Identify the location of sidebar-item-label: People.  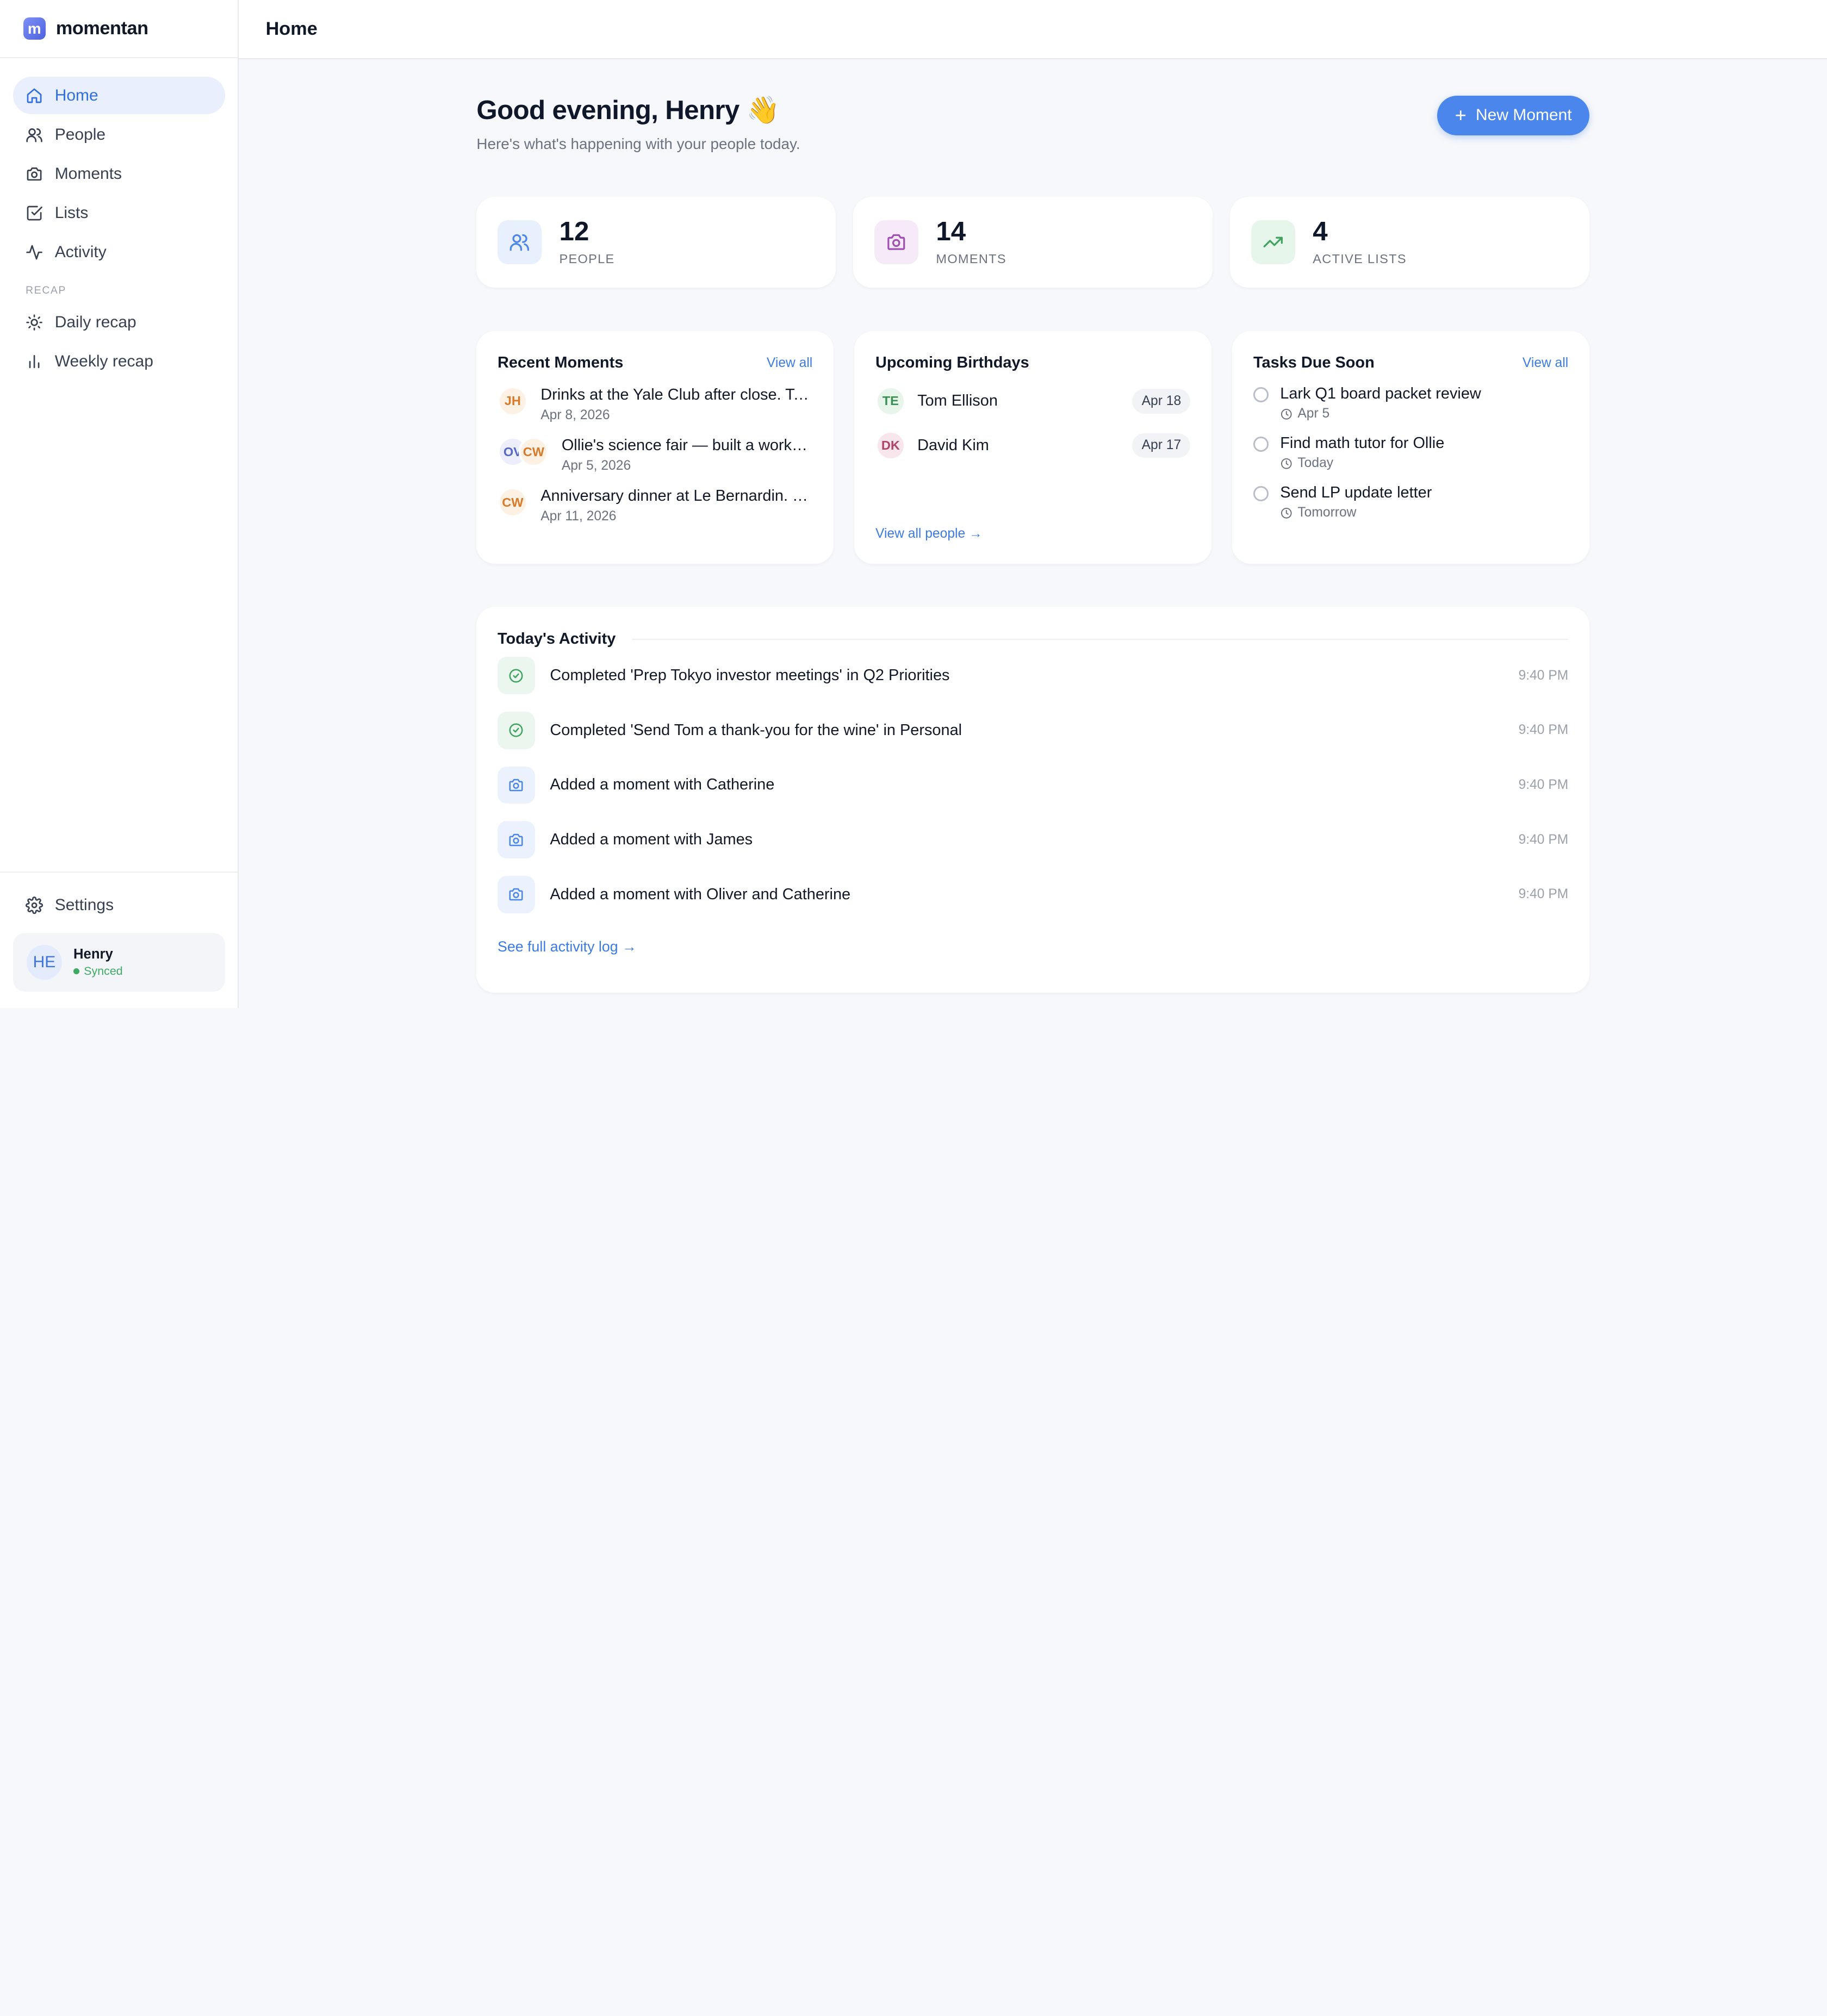
(80, 134).